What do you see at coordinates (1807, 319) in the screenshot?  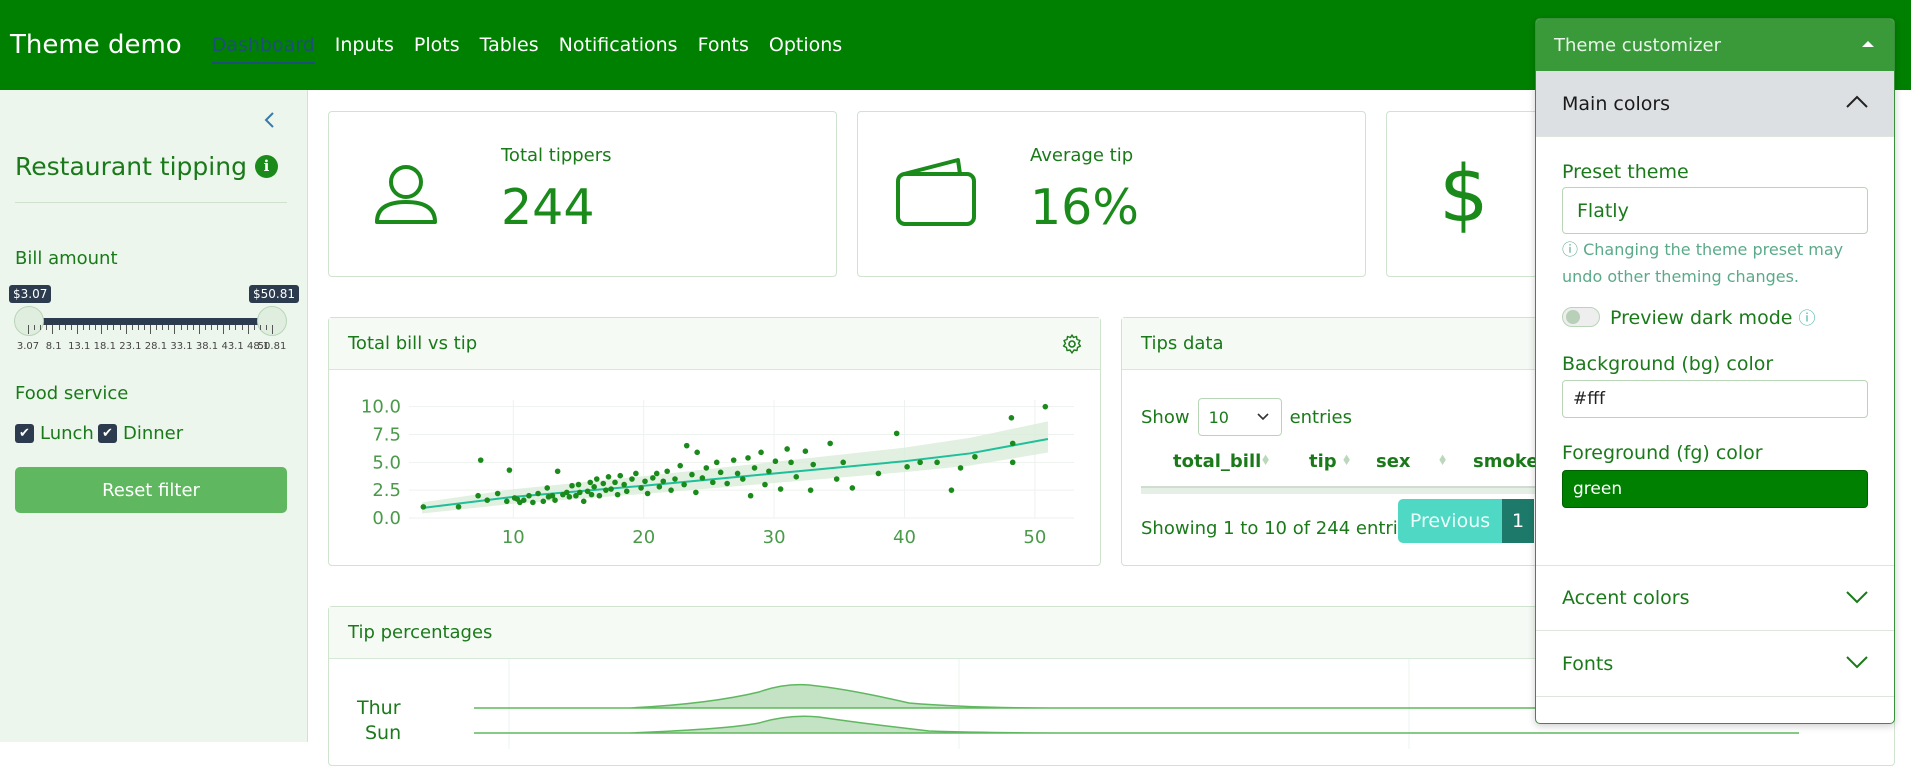 I see `info-circle-icon: ⓘ` at bounding box center [1807, 319].